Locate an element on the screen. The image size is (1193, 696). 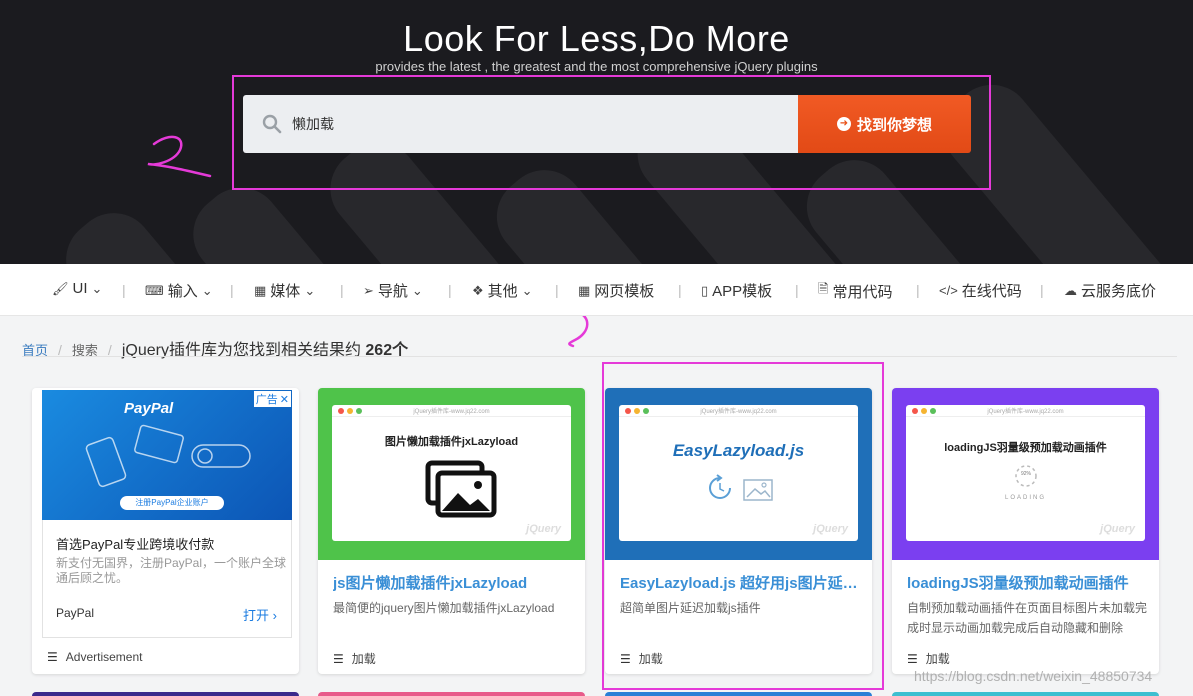
nav-item-input: ⌨ 输入 ⌄ is located at coordinates (179, 290).